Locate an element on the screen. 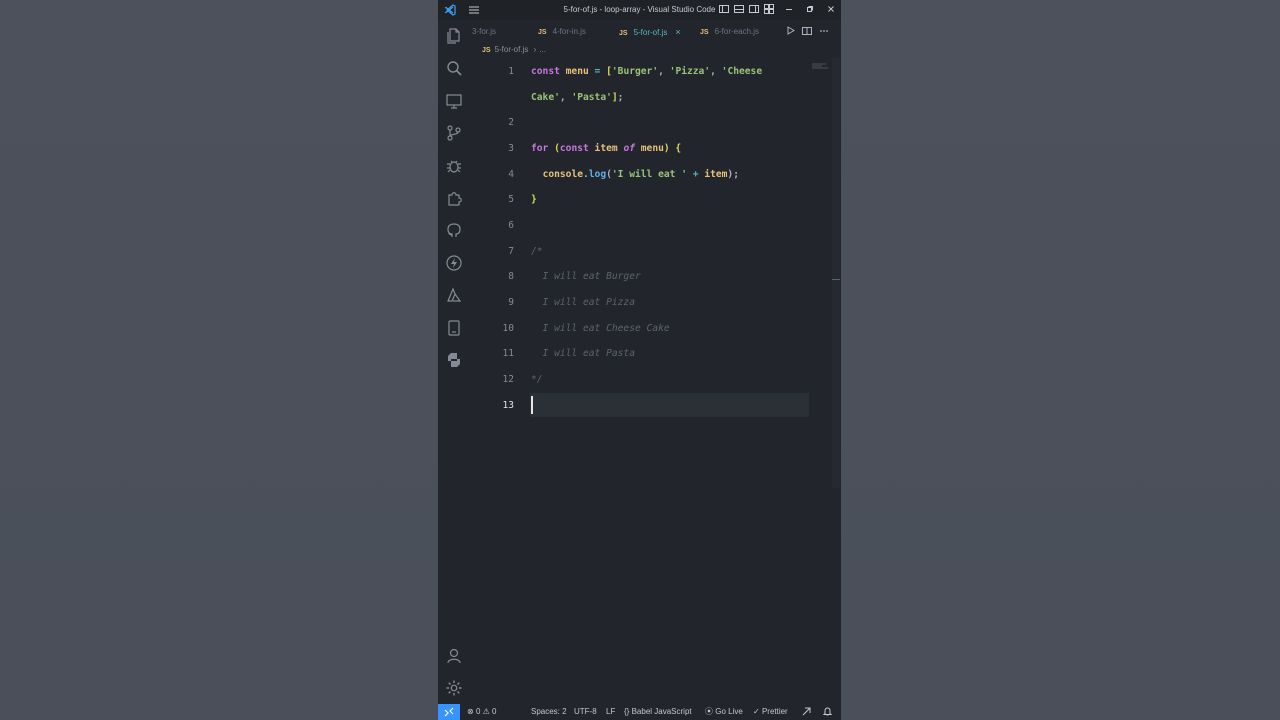 Image resolution: width=1280 pixels, height=720 pixels. code-token: console is located at coordinates (562, 174).